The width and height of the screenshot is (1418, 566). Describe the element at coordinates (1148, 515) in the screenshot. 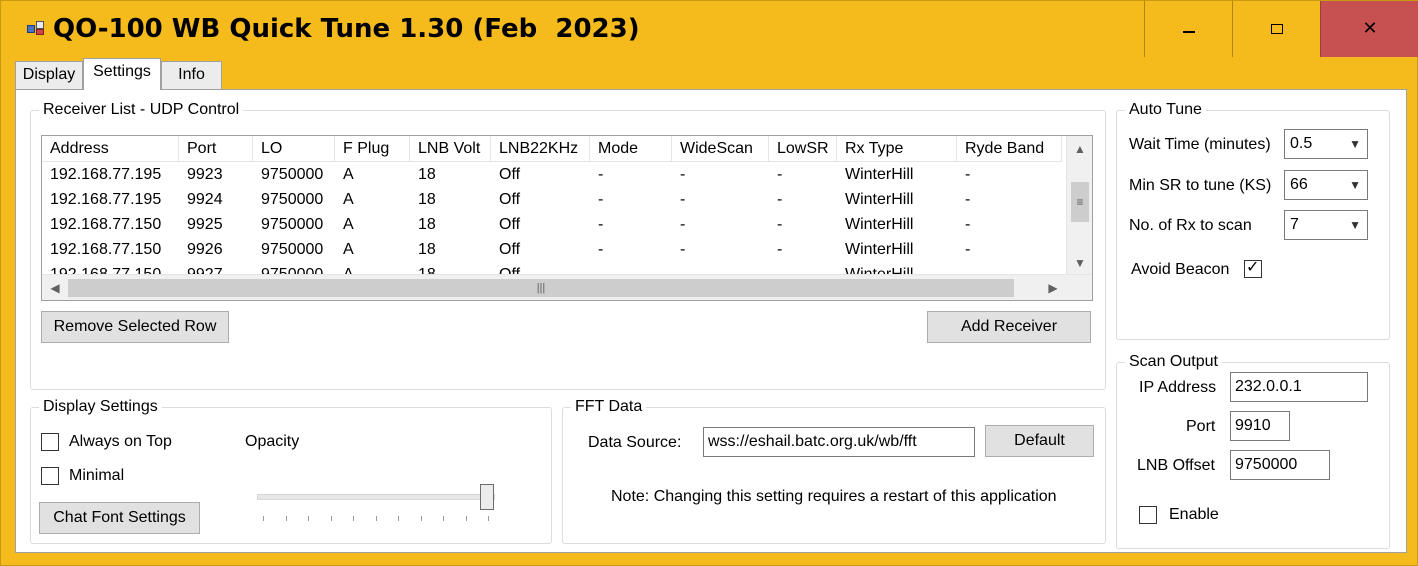

I see `enable-checkbox` at that location.